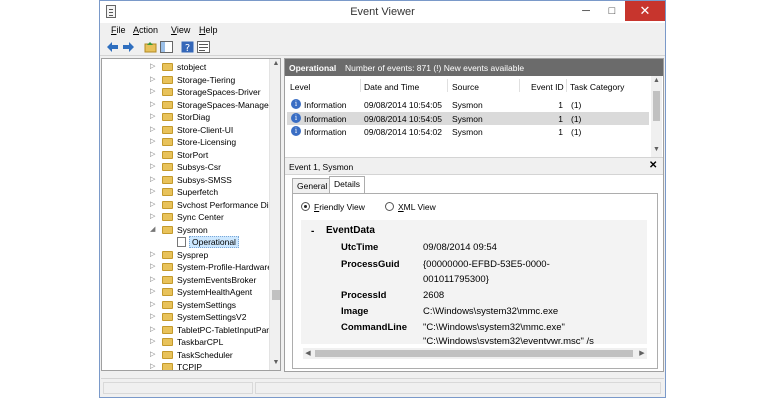  I want to click on friendly-view-radio: Friendly View, so click(333, 208).